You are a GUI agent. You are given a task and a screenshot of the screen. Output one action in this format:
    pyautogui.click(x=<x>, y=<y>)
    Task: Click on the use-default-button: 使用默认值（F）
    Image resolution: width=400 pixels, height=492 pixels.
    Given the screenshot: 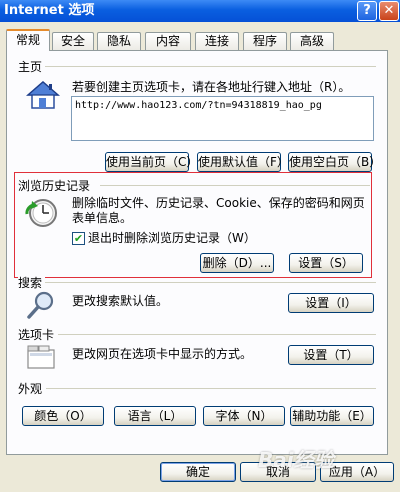 What is the action you would take?
    pyautogui.click(x=243, y=162)
    